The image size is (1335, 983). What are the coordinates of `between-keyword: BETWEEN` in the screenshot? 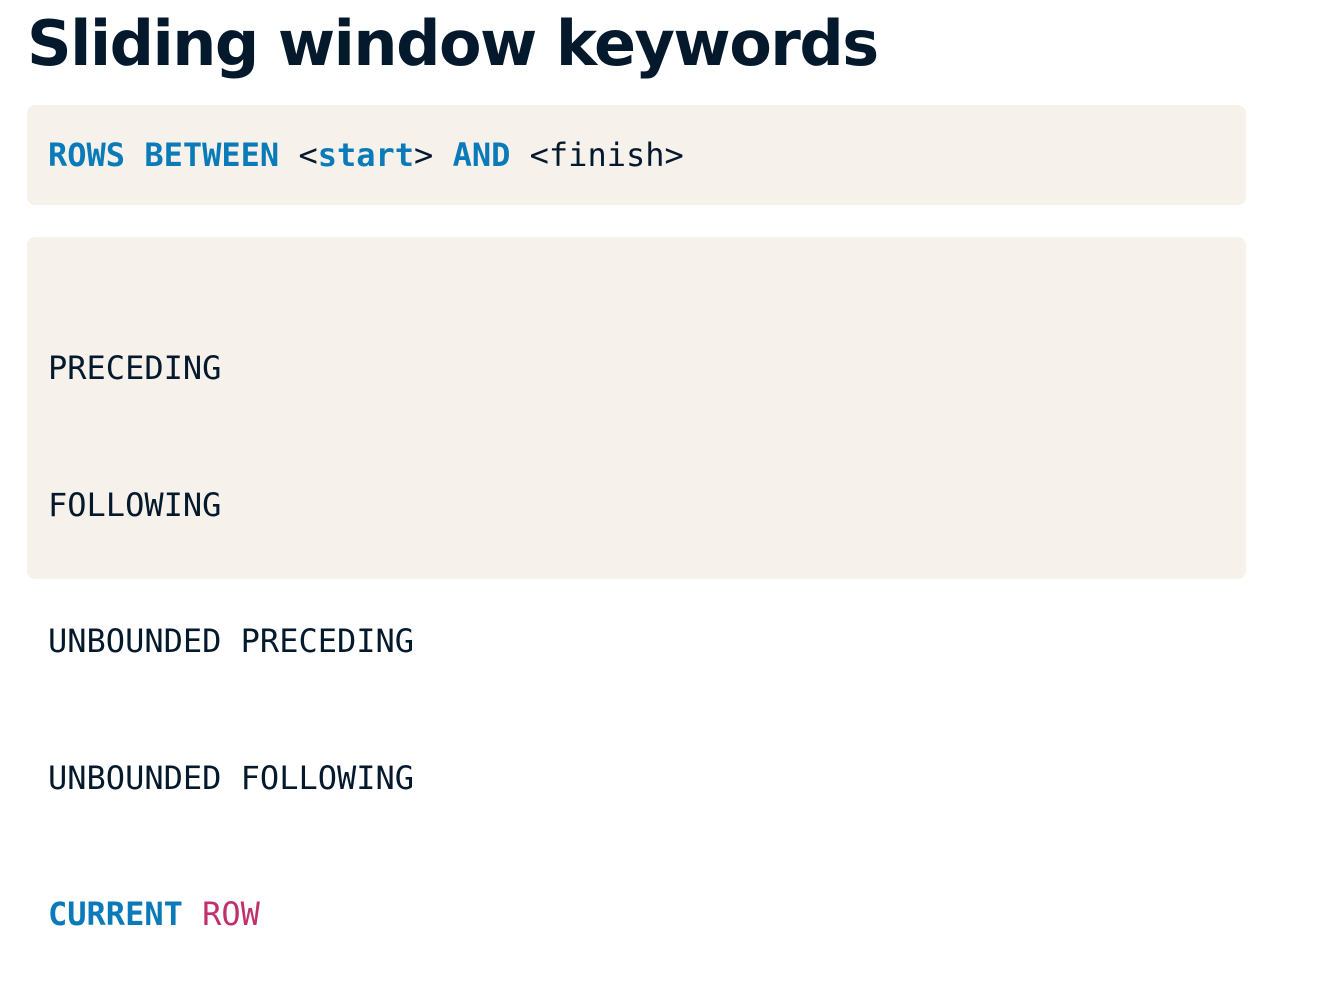 It's located at (212, 155).